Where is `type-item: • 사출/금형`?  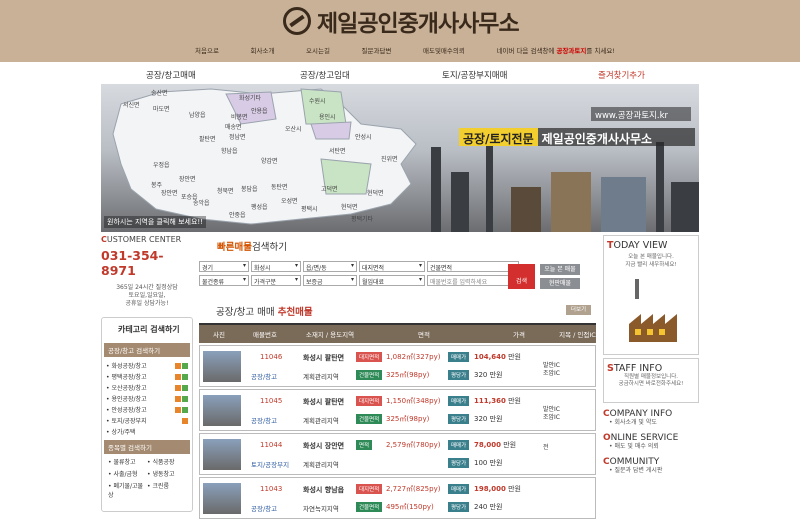 type-item: • 사출/금형 is located at coordinates (127, 473).